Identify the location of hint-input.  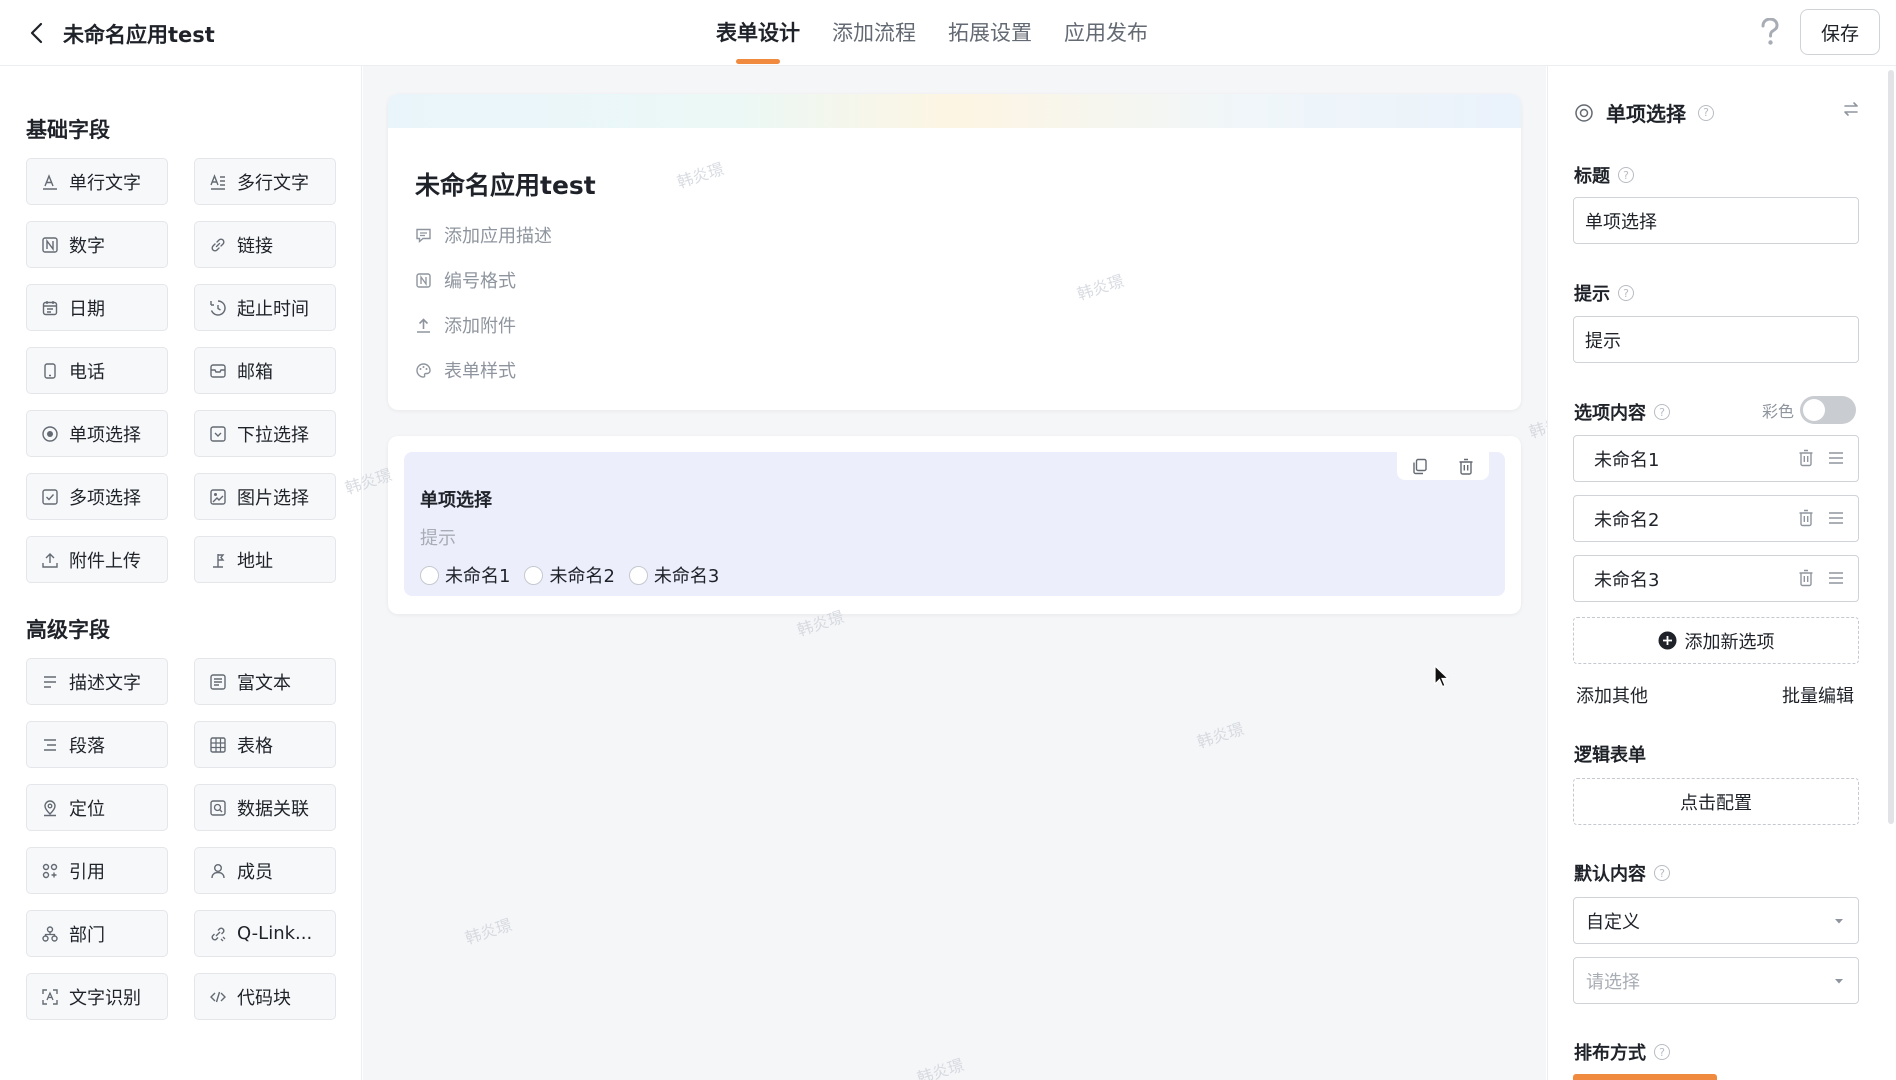
(1716, 339).